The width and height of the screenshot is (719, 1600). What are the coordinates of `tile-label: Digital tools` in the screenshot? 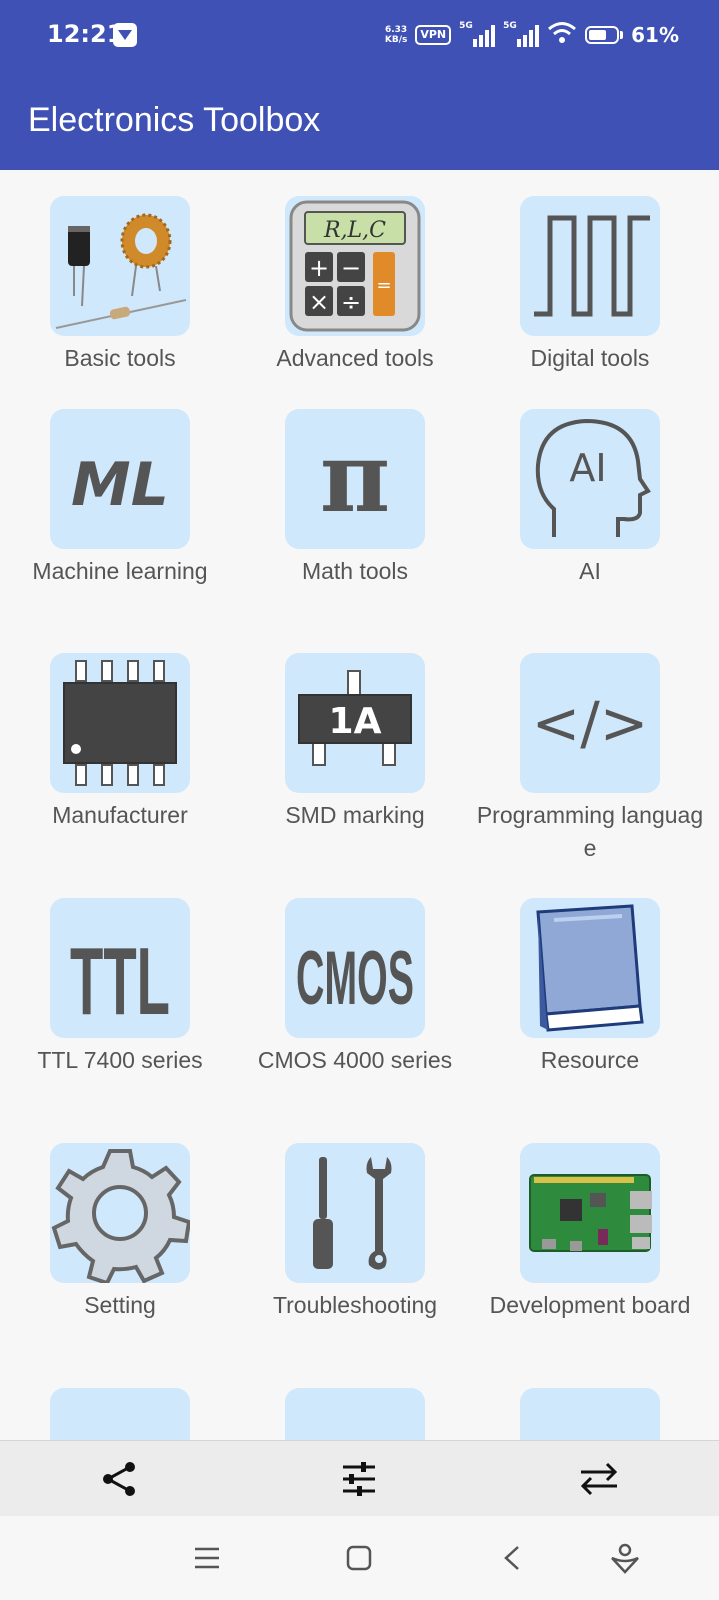 It's located at (590, 358).